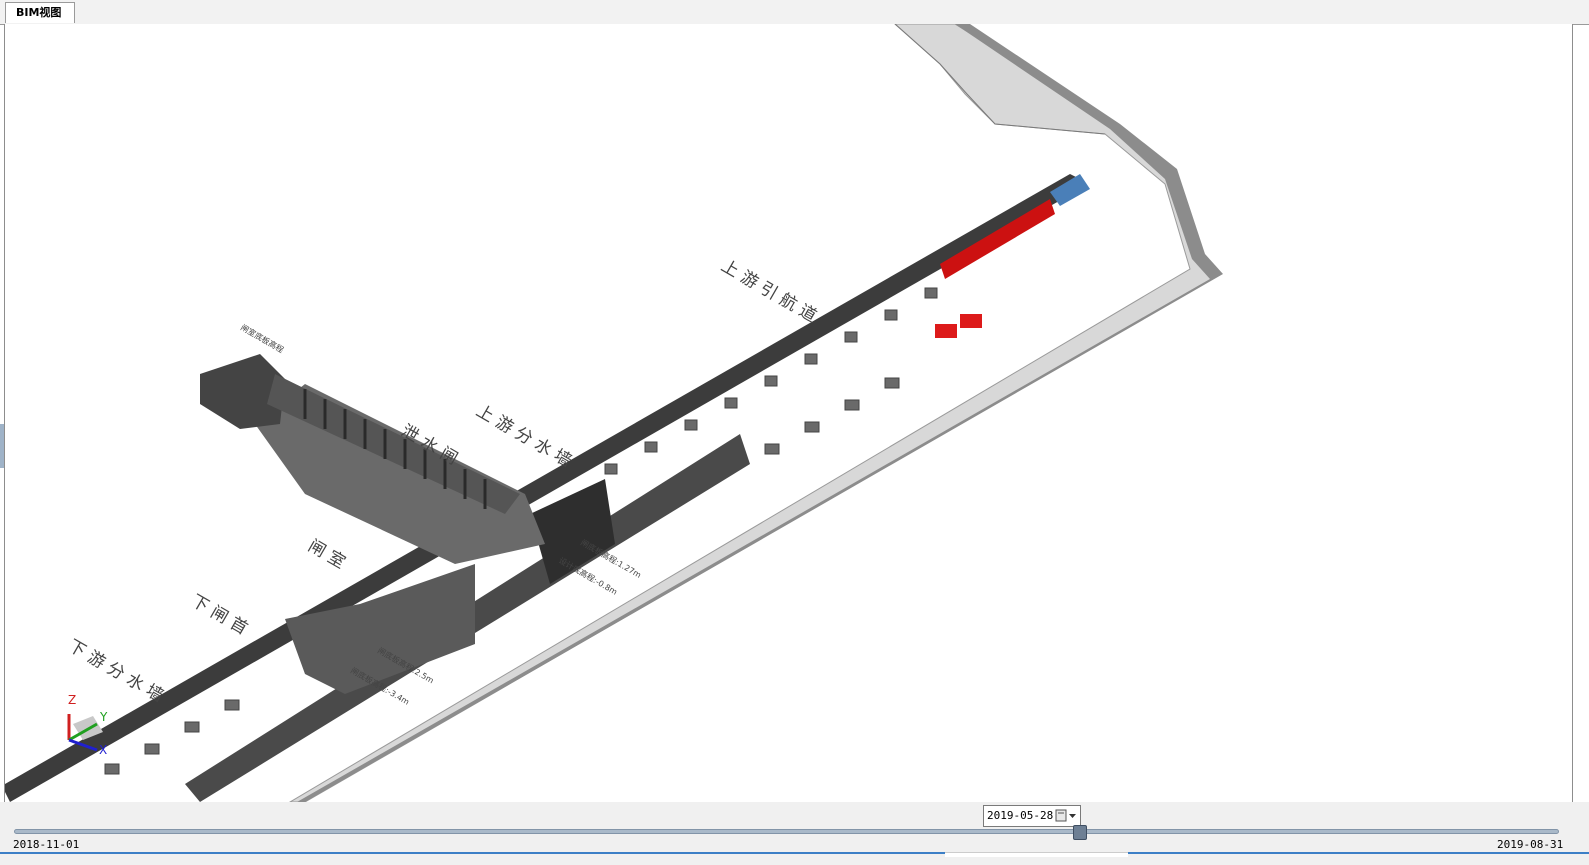 The image size is (1589, 865). Describe the element at coordinates (46, 844) in the screenshot. I see `timeline-start-date: 2018-11-01` at that location.